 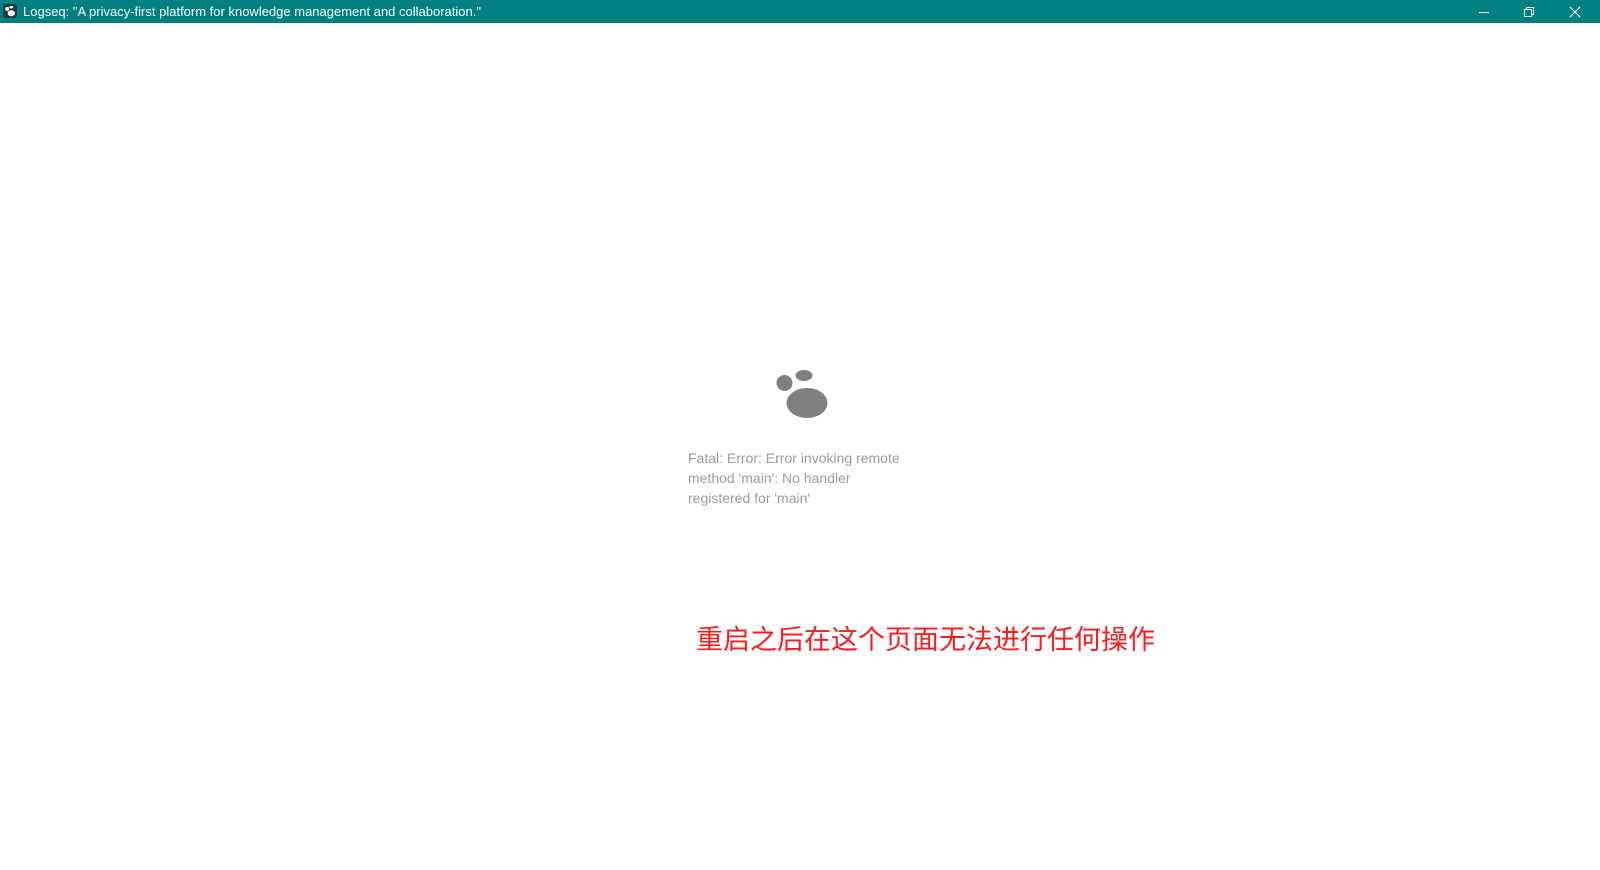 I want to click on restore-icon, so click(x=1529, y=11).